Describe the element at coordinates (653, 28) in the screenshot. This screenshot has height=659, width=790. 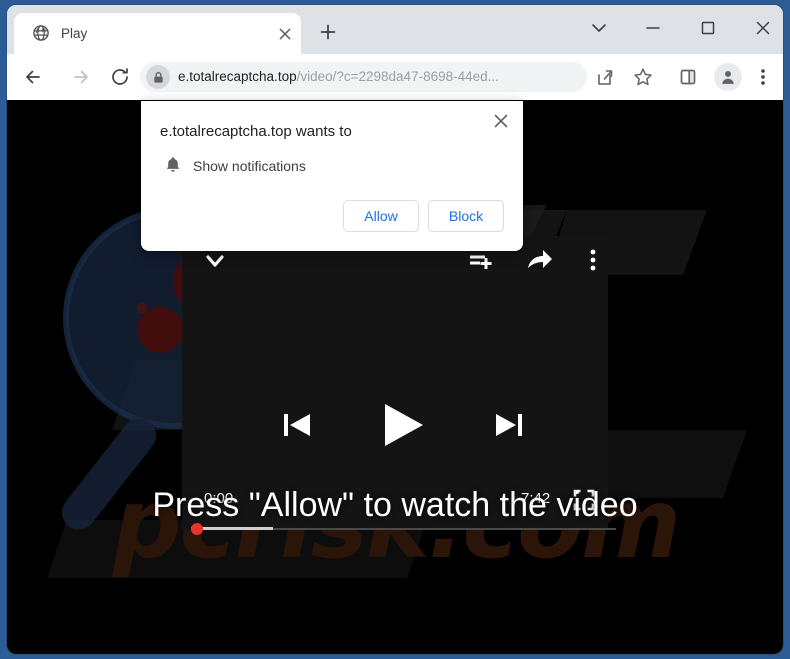
I see `minimize-button` at that location.